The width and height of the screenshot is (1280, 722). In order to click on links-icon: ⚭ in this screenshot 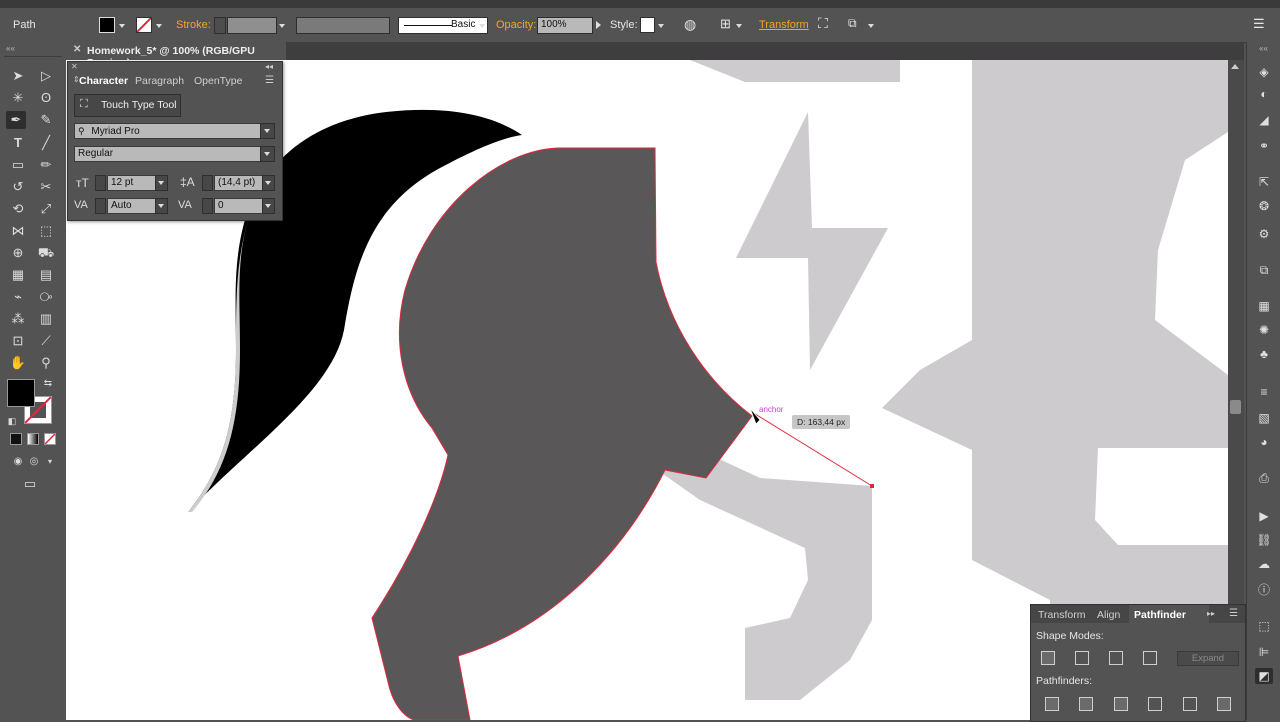, I will do `click(1264, 146)`.